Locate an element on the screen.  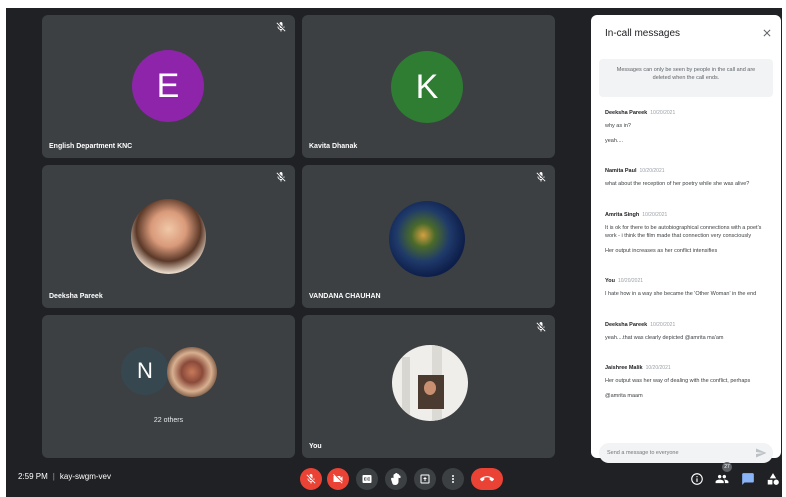
avatar-initial: E is located at coordinates (168, 85).